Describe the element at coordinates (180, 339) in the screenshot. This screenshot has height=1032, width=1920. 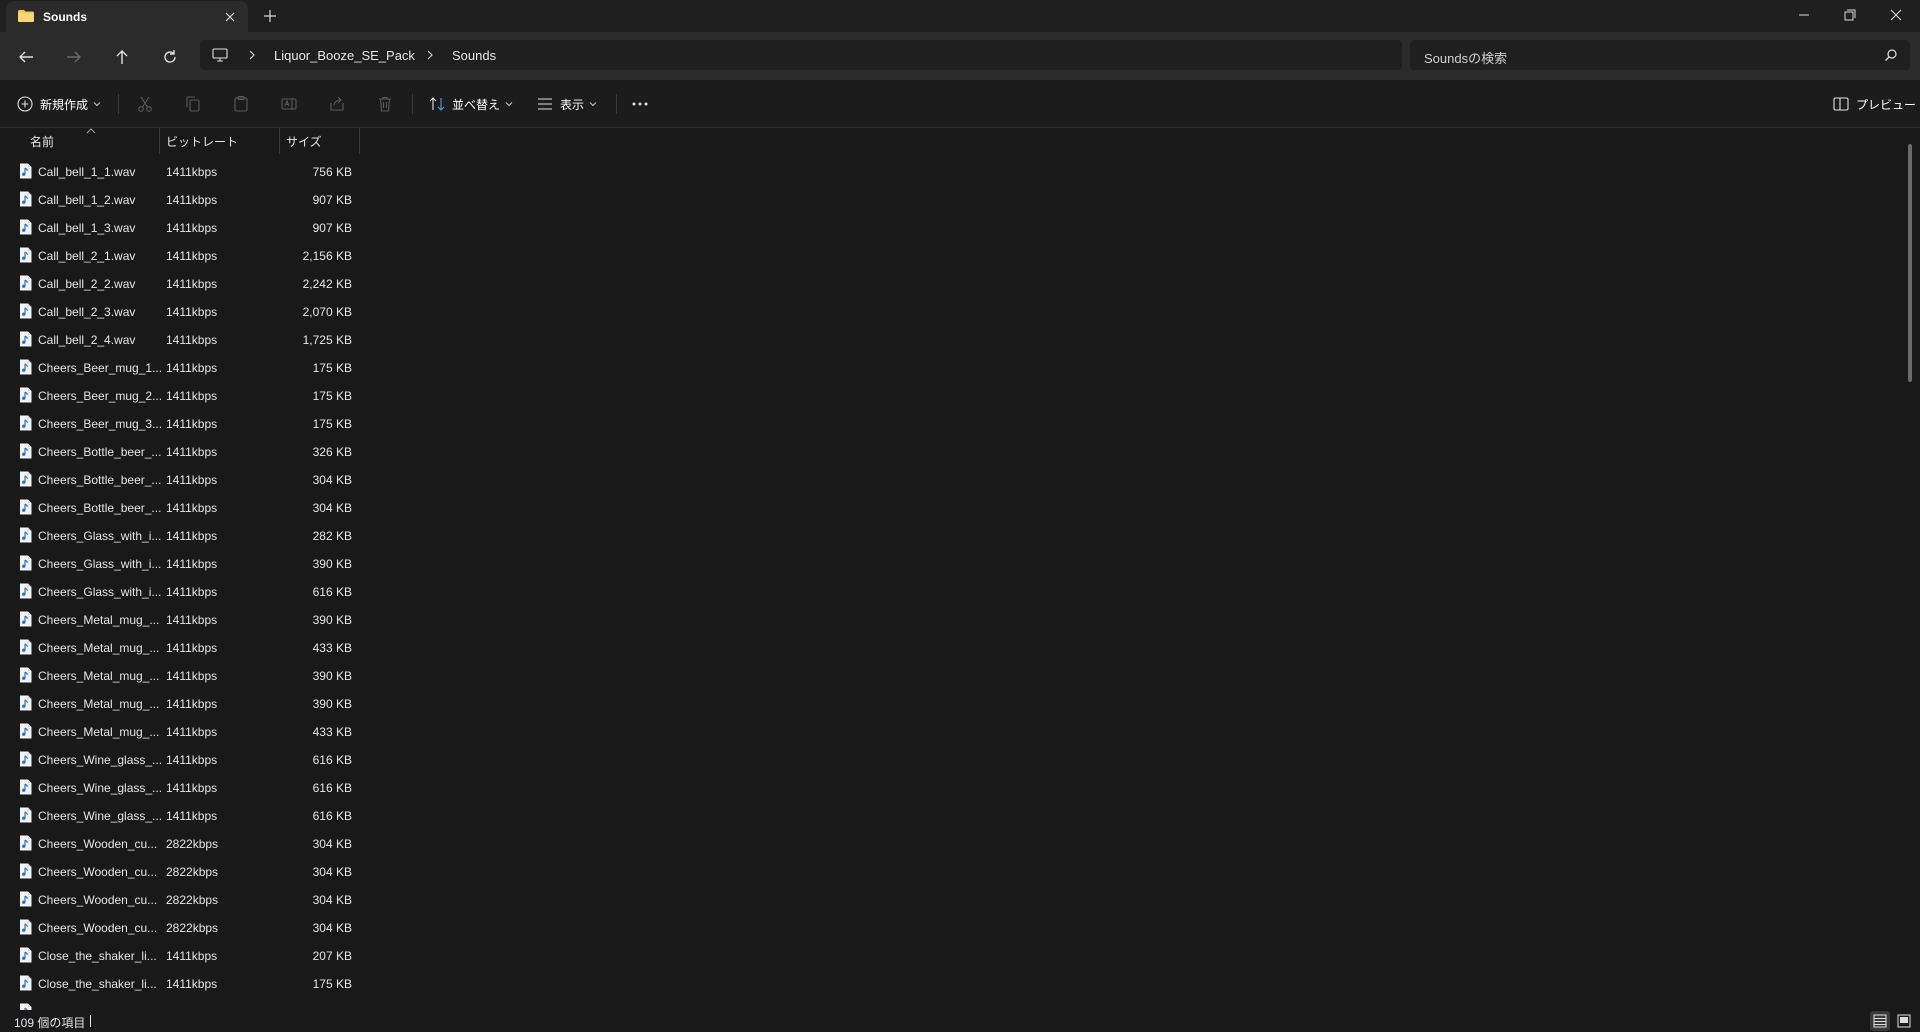
I see `file-row: Call_bell_2_4.wav 1411kbps 1,725 KB` at that location.